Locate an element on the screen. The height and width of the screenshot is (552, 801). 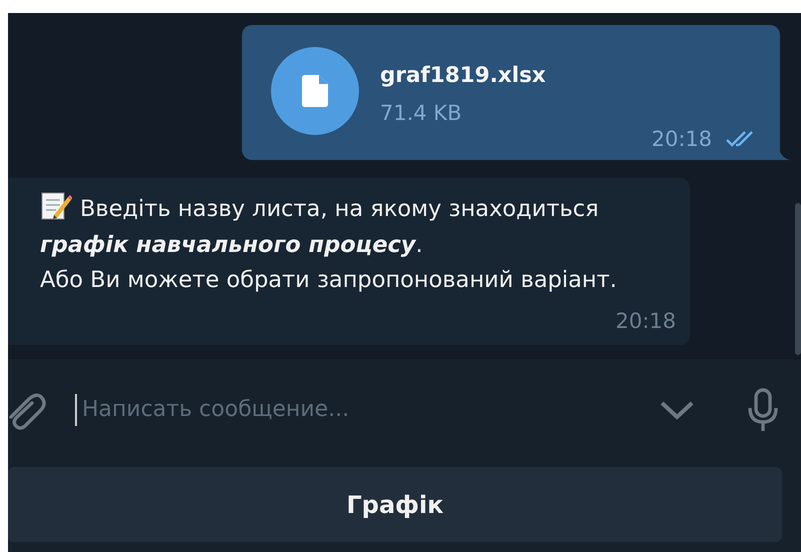
file-size: 71.4 KB is located at coordinates (421, 113).